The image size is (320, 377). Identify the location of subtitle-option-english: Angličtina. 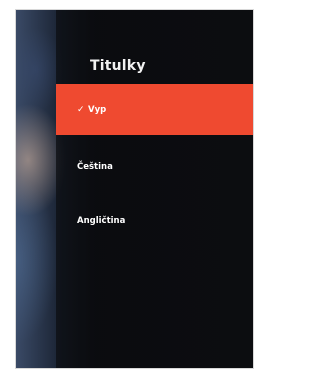
(154, 220).